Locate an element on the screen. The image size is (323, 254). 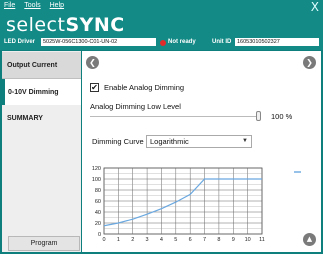
y-tick-label: 20 is located at coordinates (98, 224).